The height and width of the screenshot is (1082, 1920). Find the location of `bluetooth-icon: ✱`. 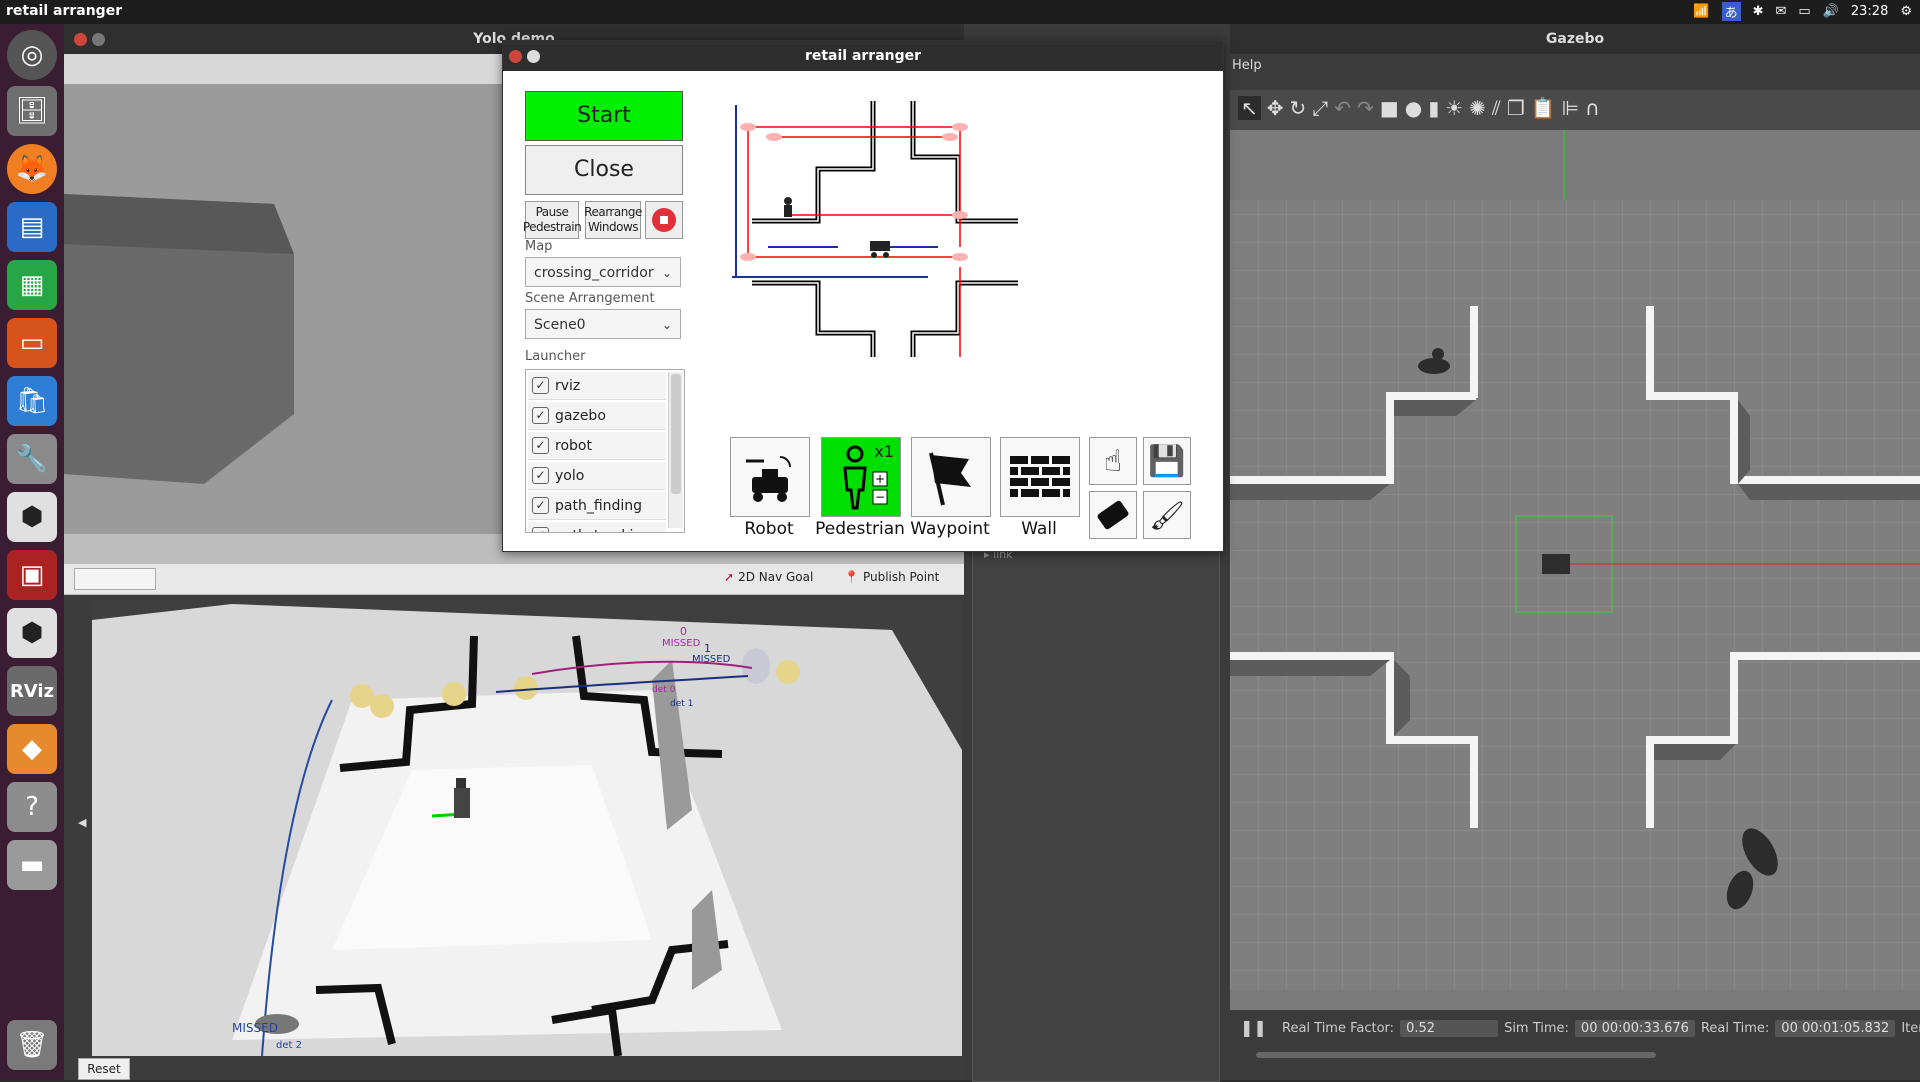

bluetooth-icon: ✱ is located at coordinates (1758, 11).